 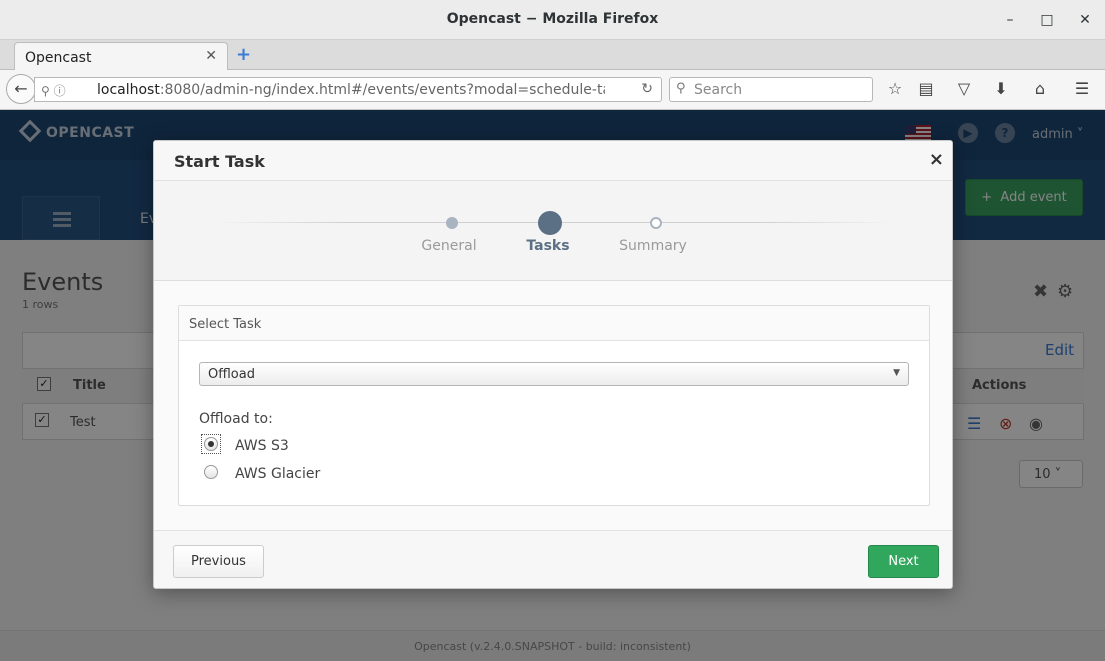 I want to click on radio-aws-s3, so click(x=211, y=444).